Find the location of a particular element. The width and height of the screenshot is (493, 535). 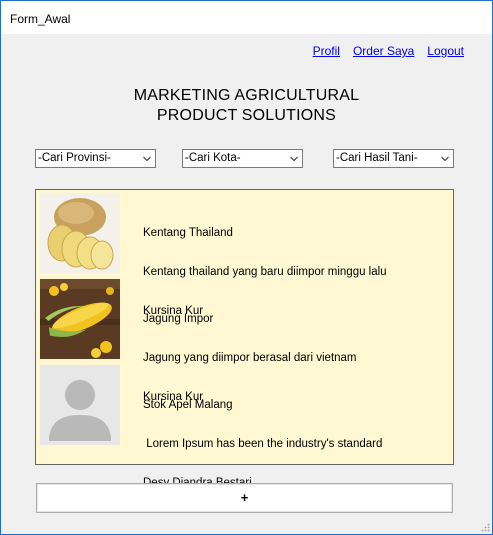

top-nav: Profil Order Saya Logout is located at coordinates (388, 51).